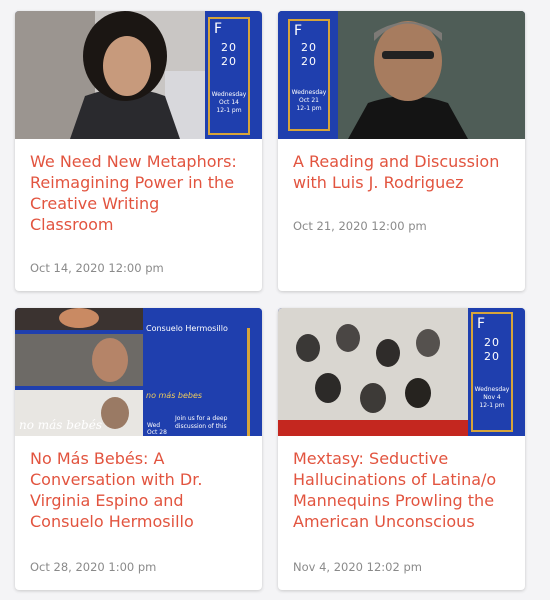  What do you see at coordinates (174, 395) in the screenshot?
I see `flyer-film-title: no más bebes` at bounding box center [174, 395].